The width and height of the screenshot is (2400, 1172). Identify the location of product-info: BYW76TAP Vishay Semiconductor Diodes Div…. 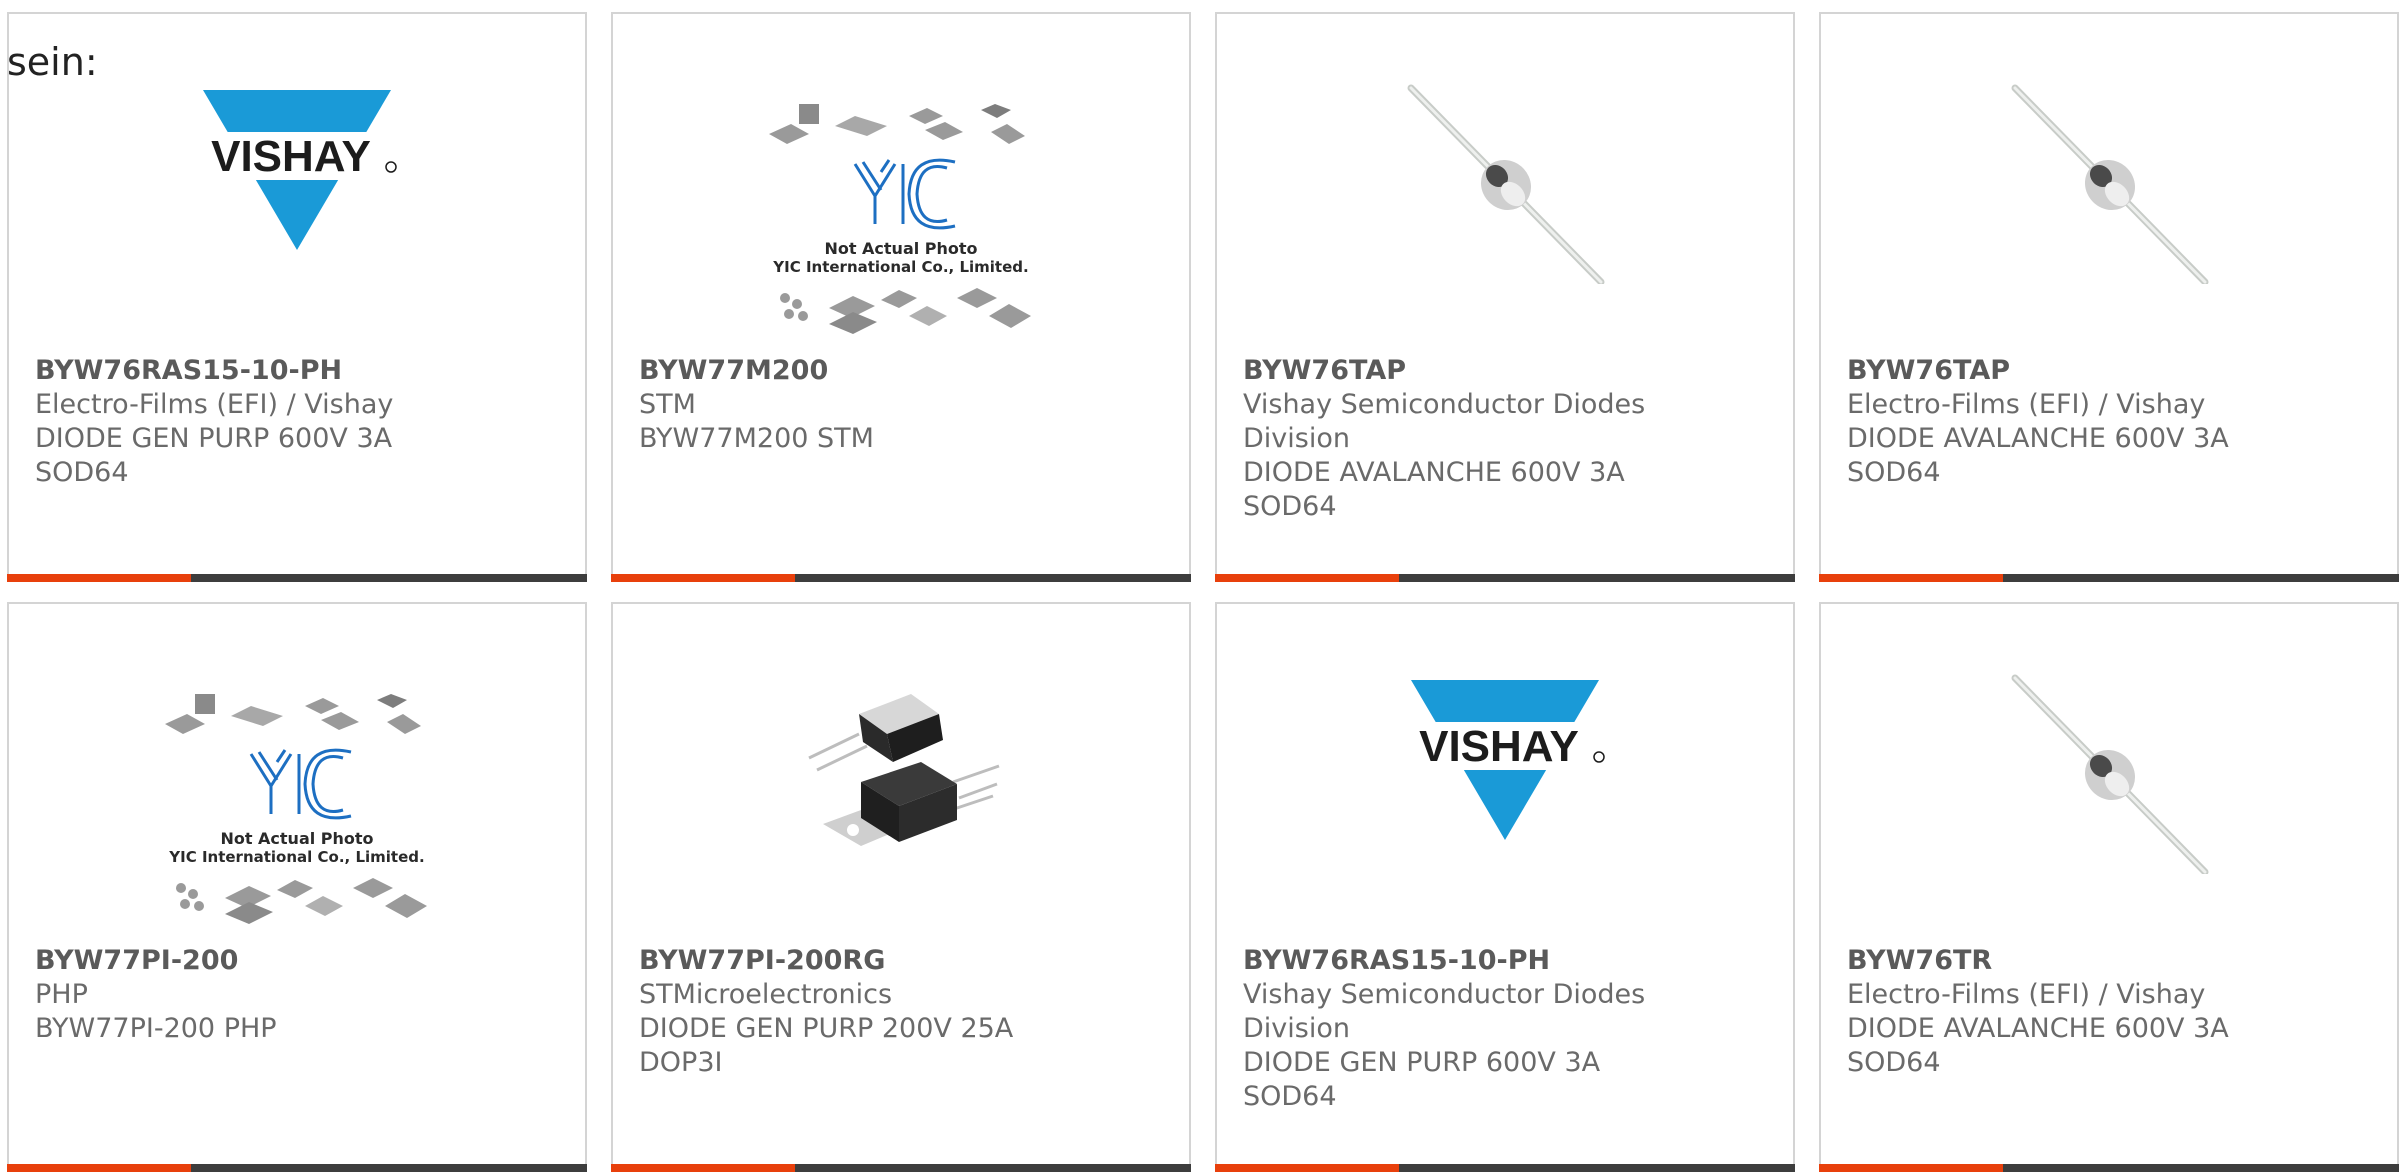
(1505, 439).